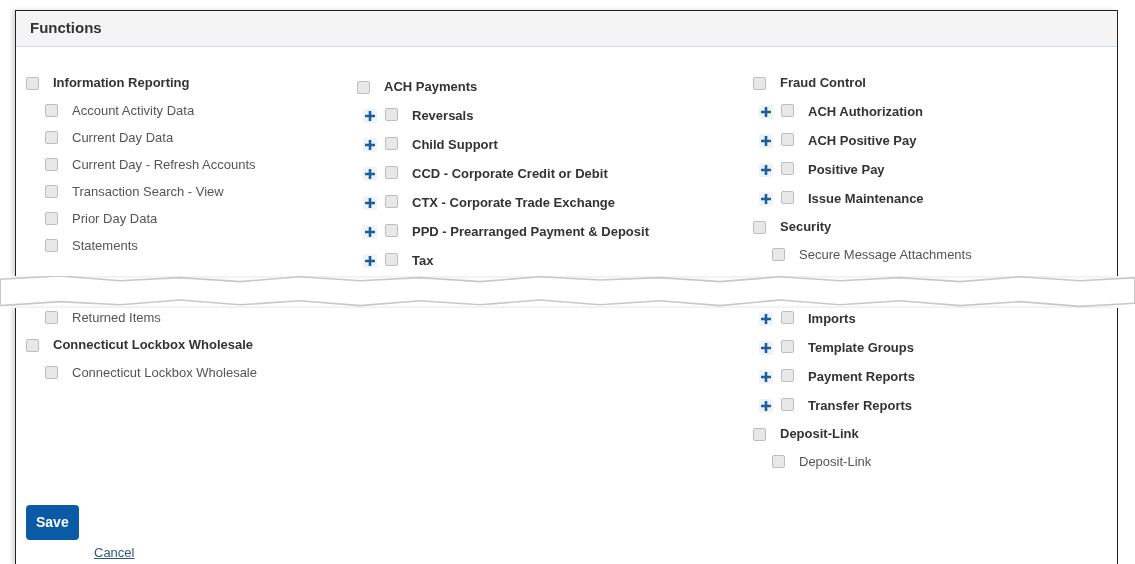 This screenshot has height=564, width=1135. What do you see at coordinates (116, 317) in the screenshot?
I see `function-label: Returned Items` at bounding box center [116, 317].